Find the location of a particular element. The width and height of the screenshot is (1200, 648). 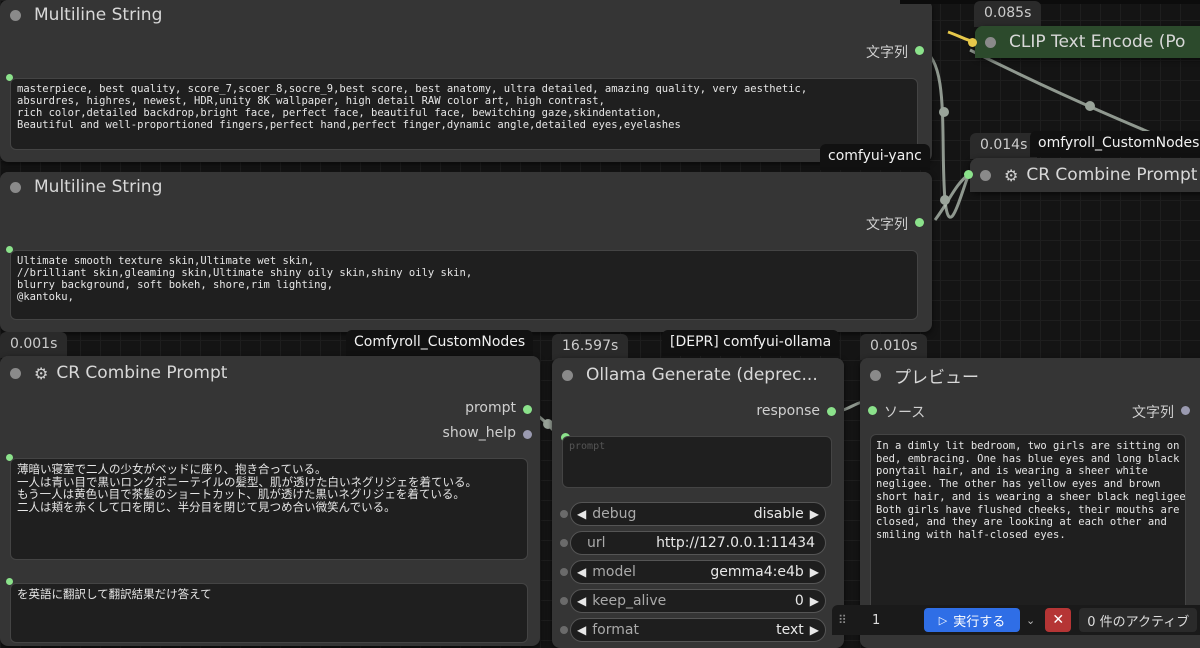

run-button: ▷ 実行する is located at coordinates (972, 620).